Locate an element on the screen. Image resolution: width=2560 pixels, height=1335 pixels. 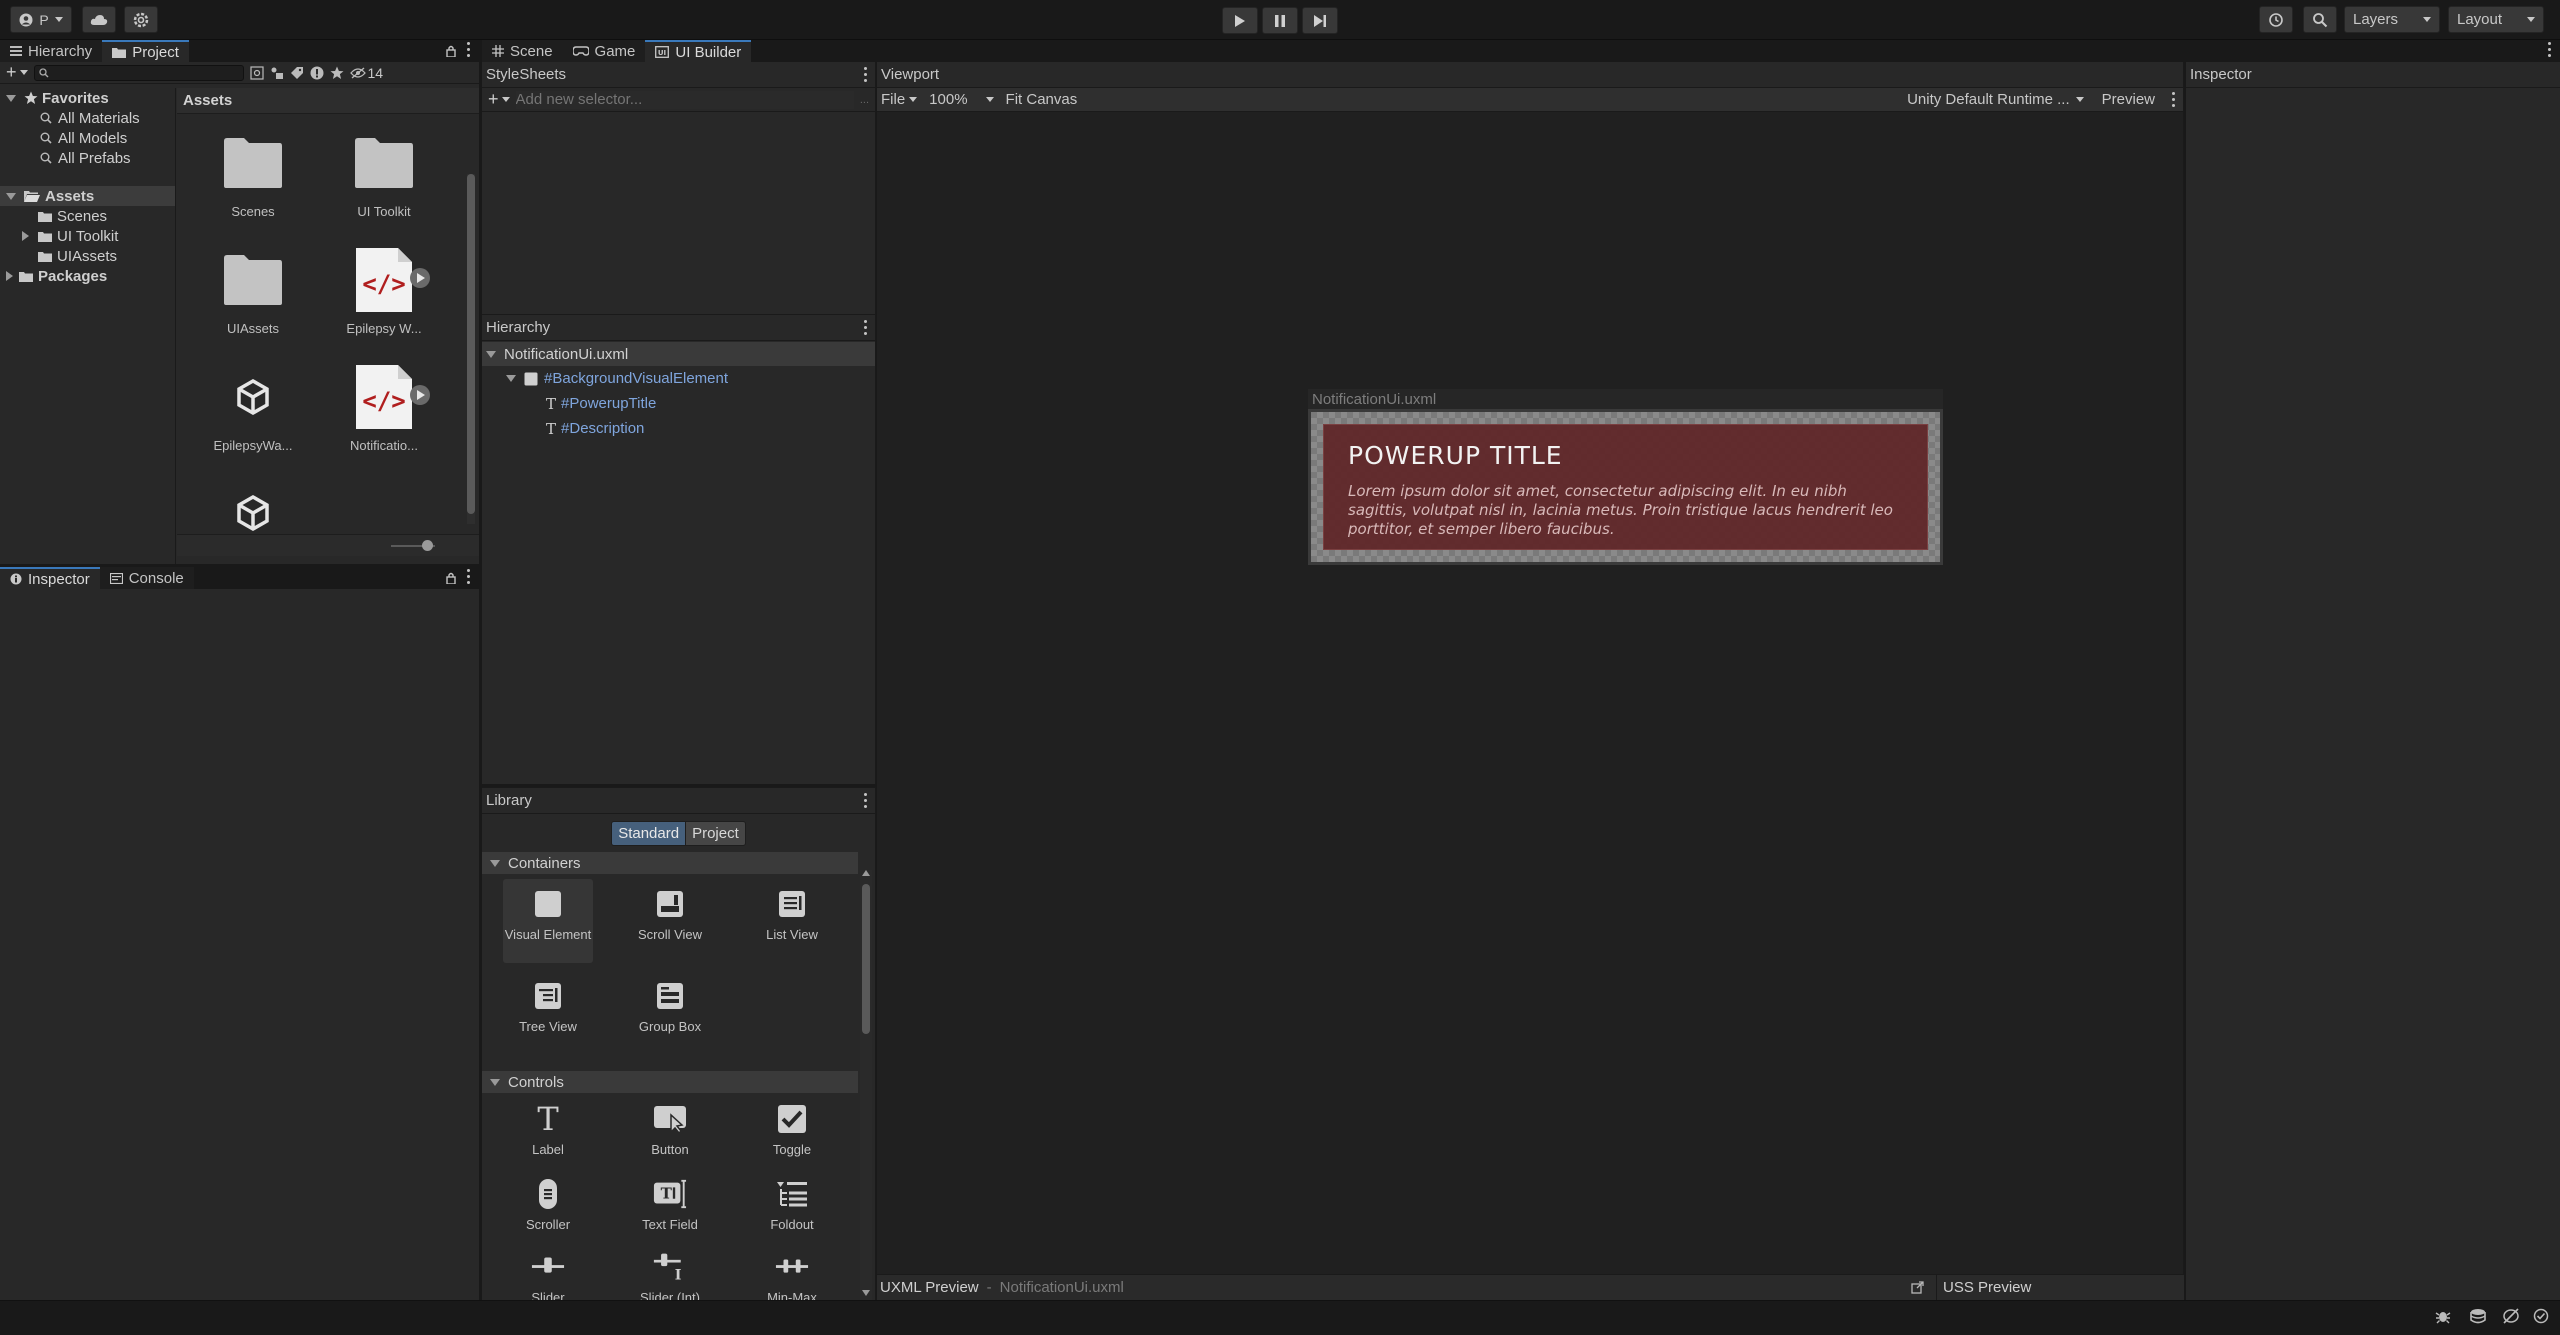
tab-hierarchy: Hierarchy is located at coordinates (51, 51).